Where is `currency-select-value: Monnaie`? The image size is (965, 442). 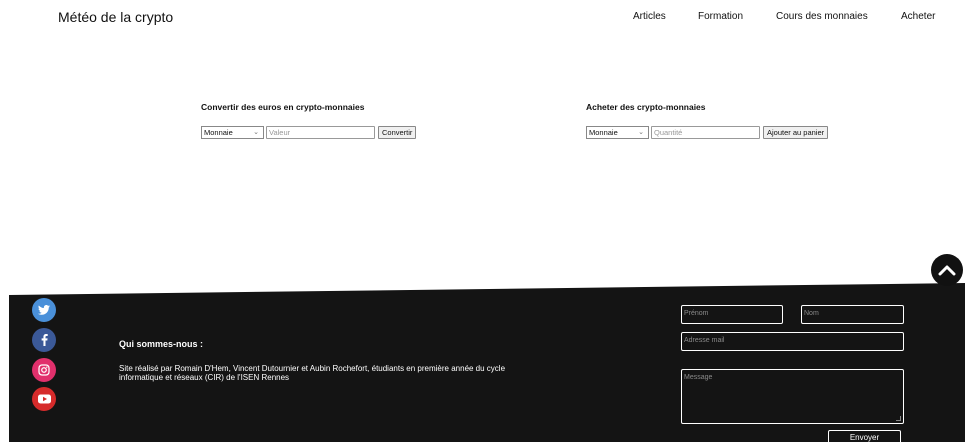 currency-select-value: Monnaie is located at coordinates (218, 132).